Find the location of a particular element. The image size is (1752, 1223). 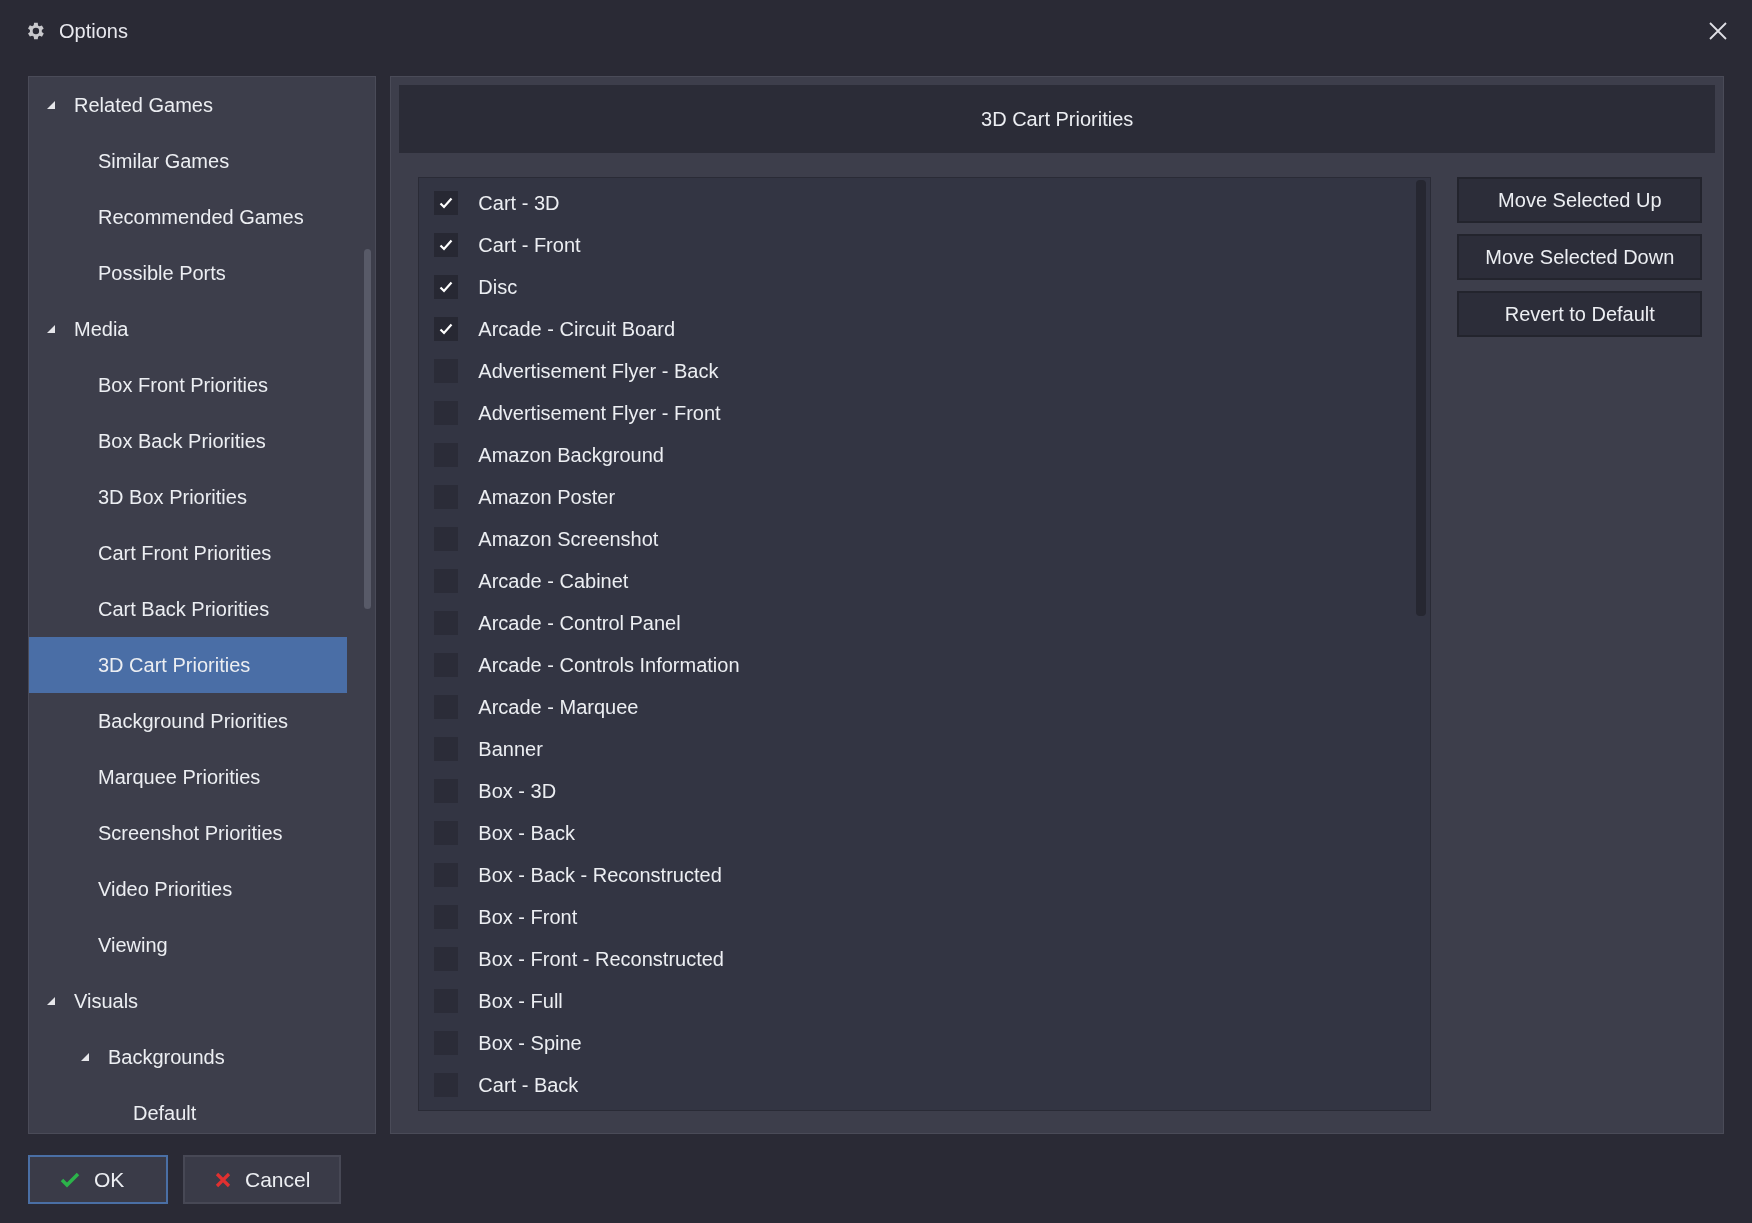

list-item-label: Cart - 3D is located at coordinates (519, 203).